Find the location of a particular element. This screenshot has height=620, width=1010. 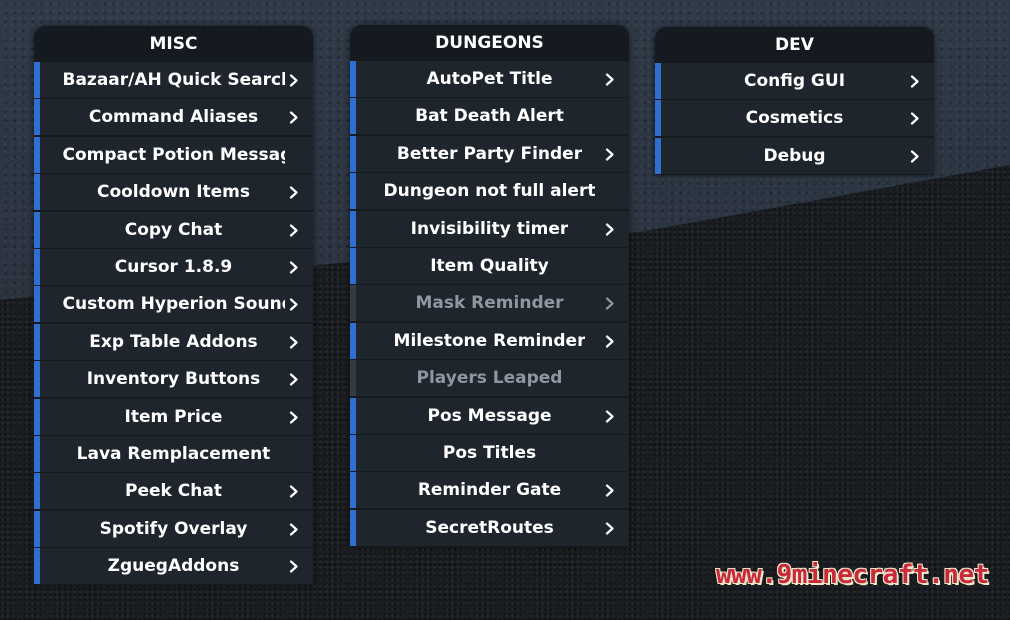

item-label: Exp Table Addons is located at coordinates (173, 341).